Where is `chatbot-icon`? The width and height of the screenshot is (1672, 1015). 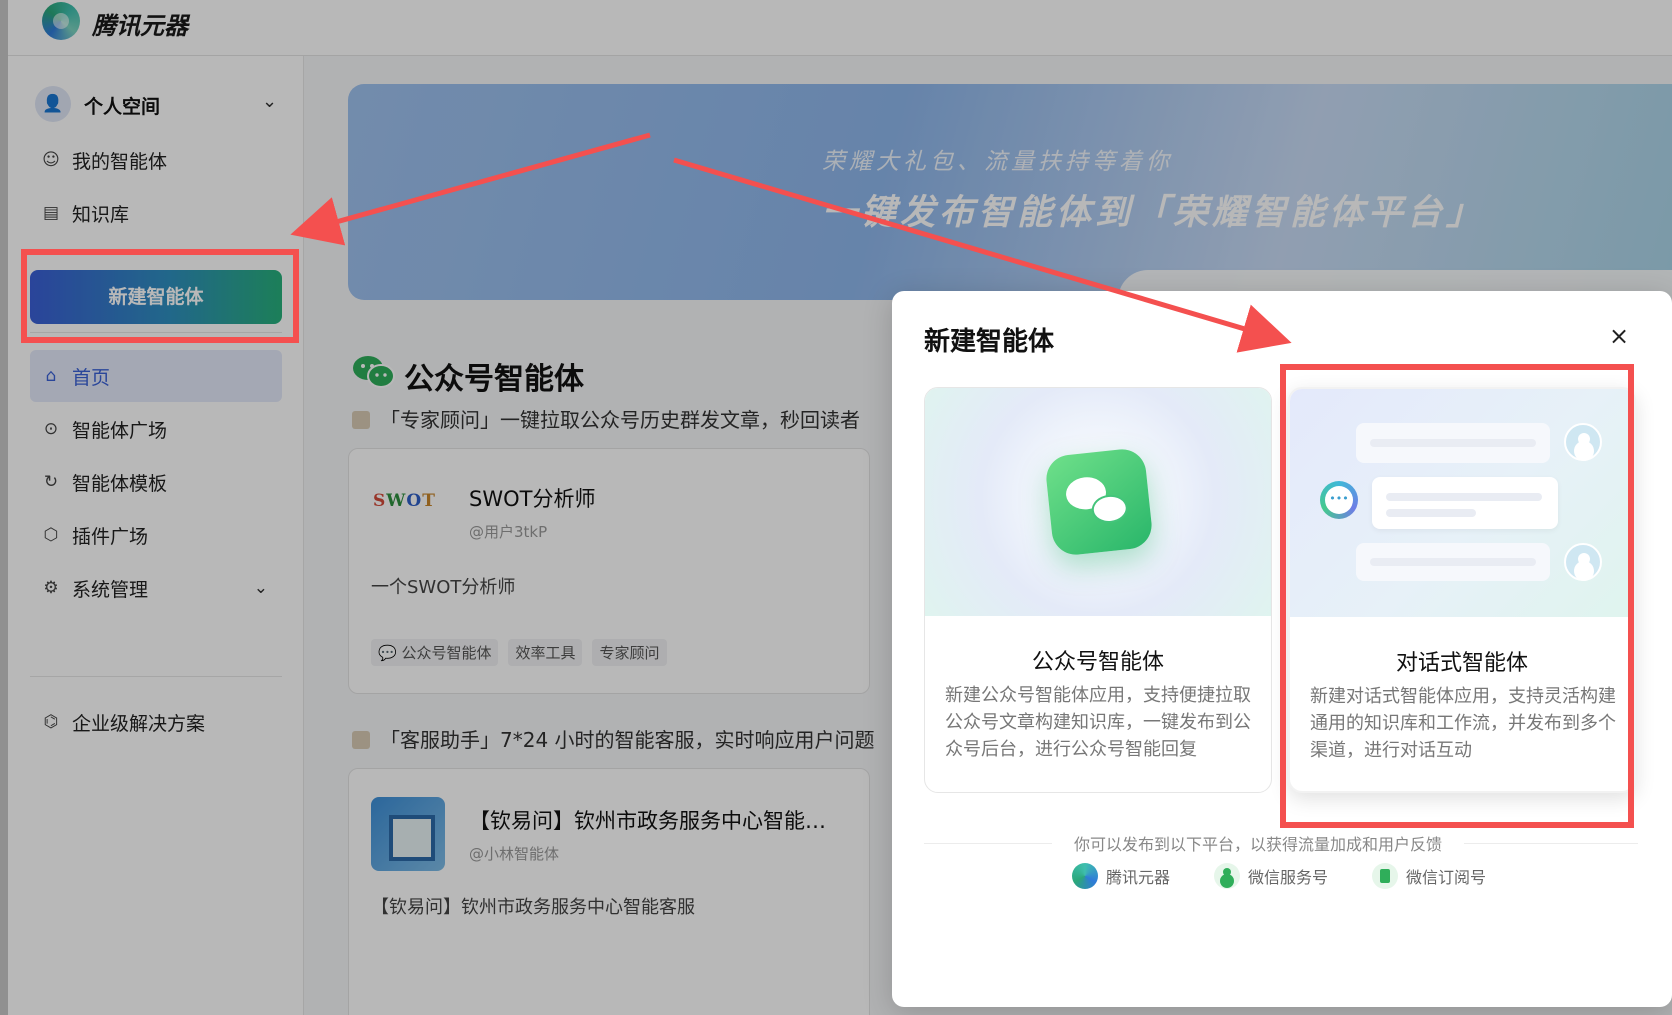 chatbot-icon is located at coordinates (1339, 500).